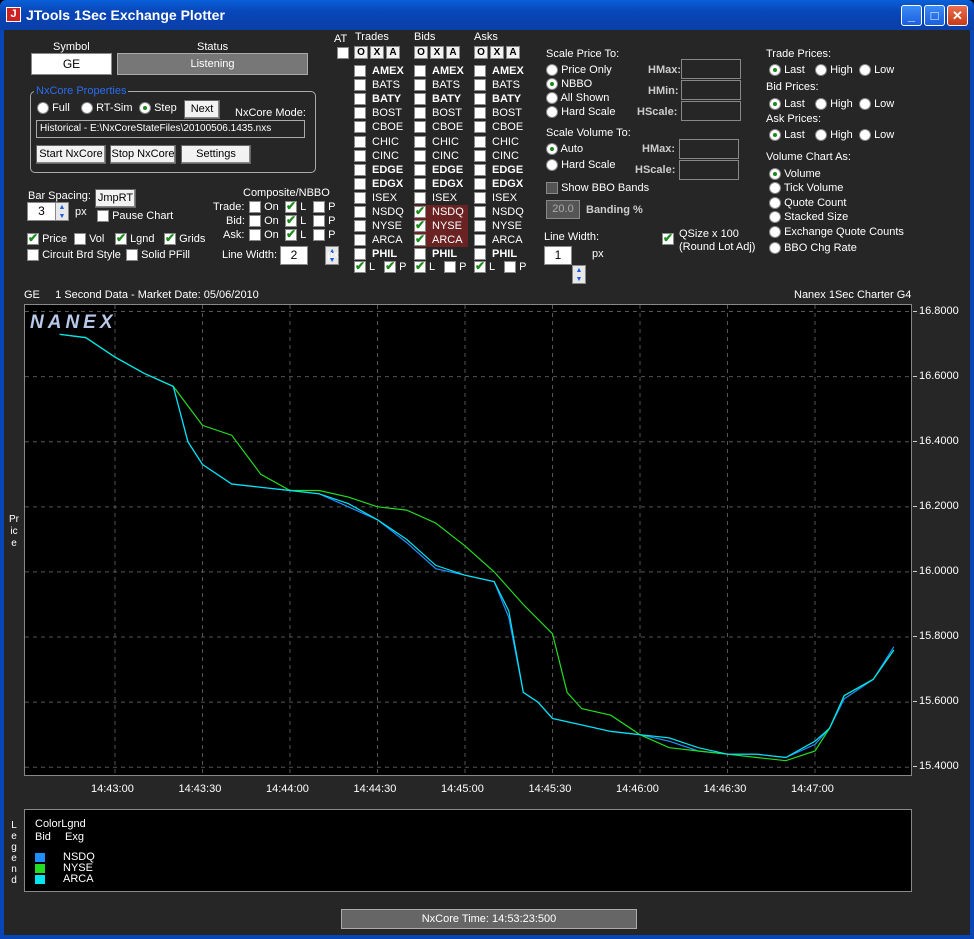 This screenshot has width=974, height=939. Describe the element at coordinates (501, 142) in the screenshot. I see `asks-chic-row: CHIC` at that location.